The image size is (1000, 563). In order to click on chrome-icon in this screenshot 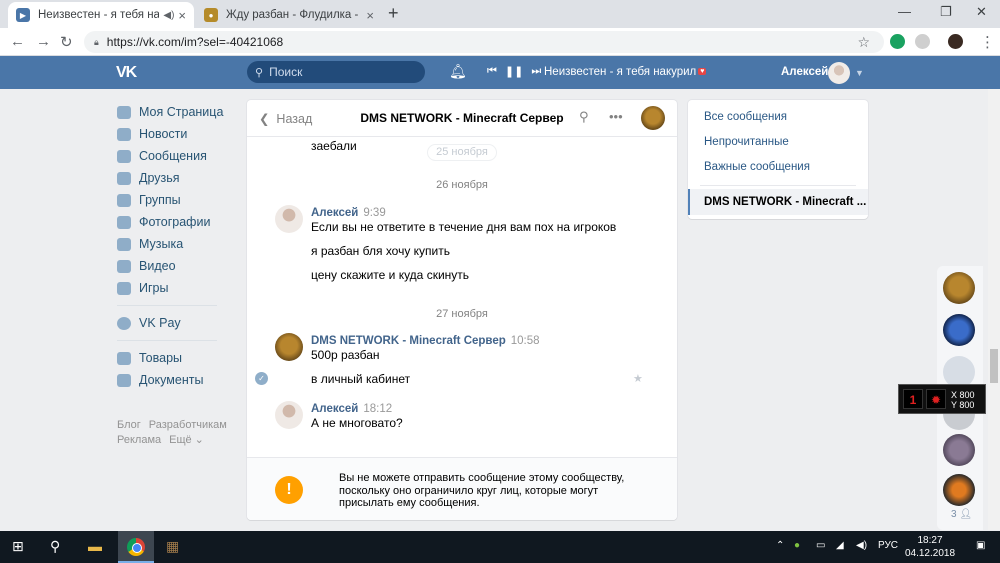, I will do `click(136, 547)`.